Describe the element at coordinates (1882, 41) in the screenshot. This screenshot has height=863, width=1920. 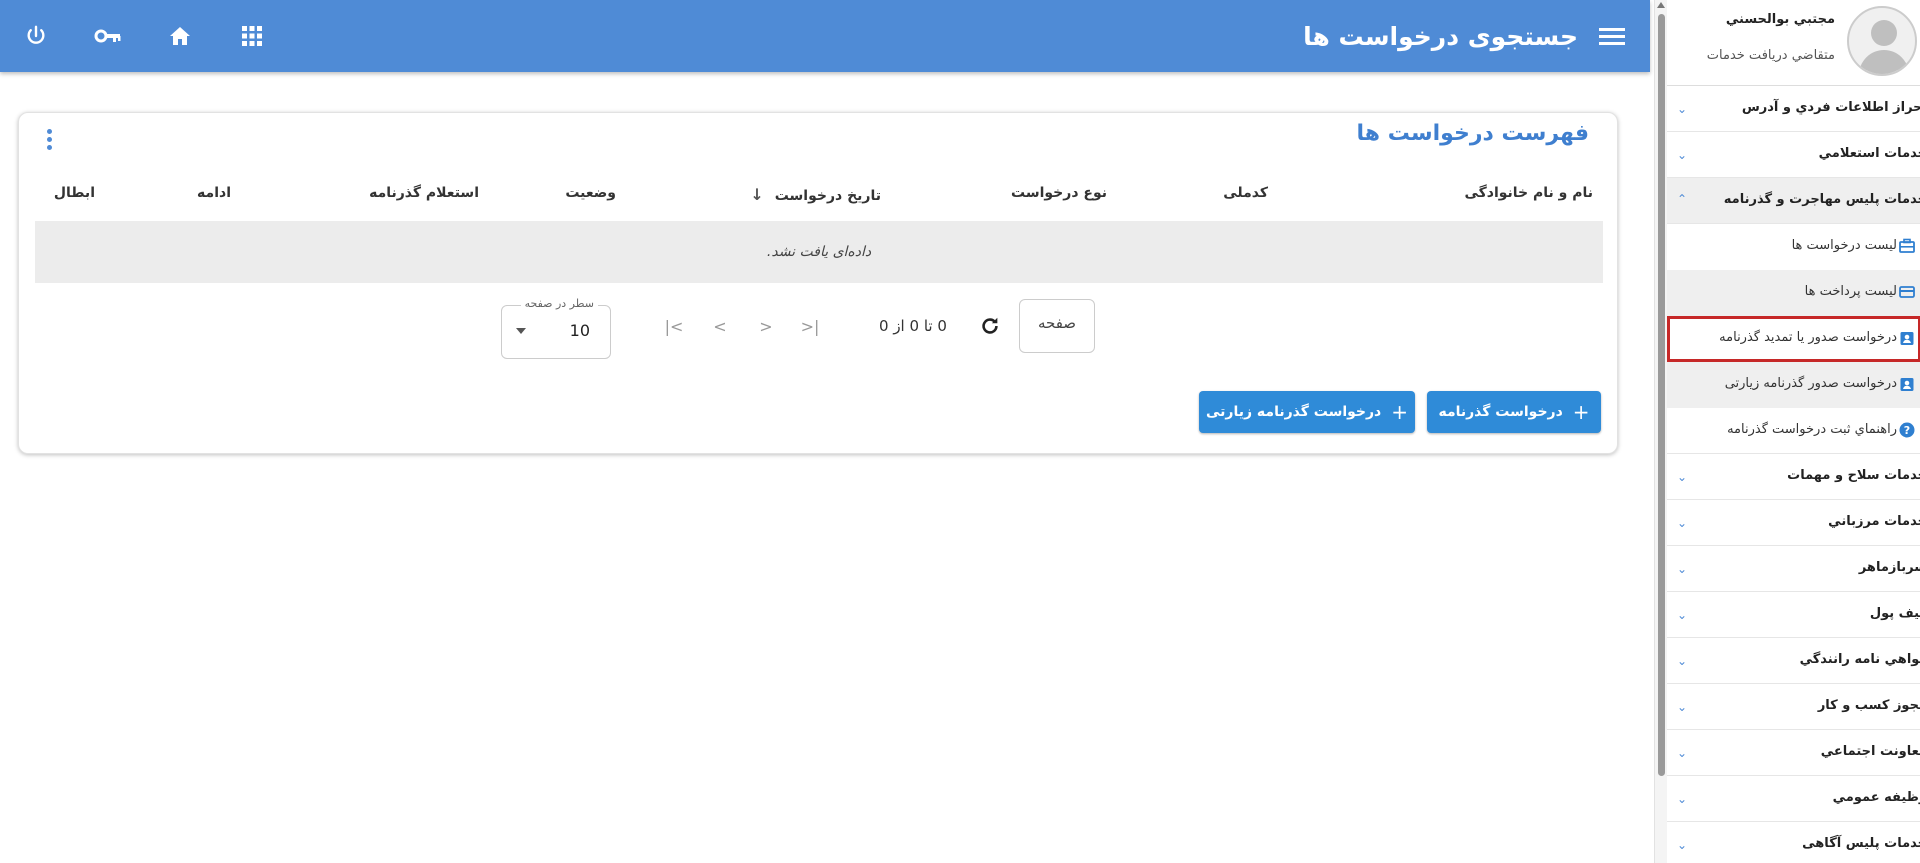
I see `avatar` at that location.